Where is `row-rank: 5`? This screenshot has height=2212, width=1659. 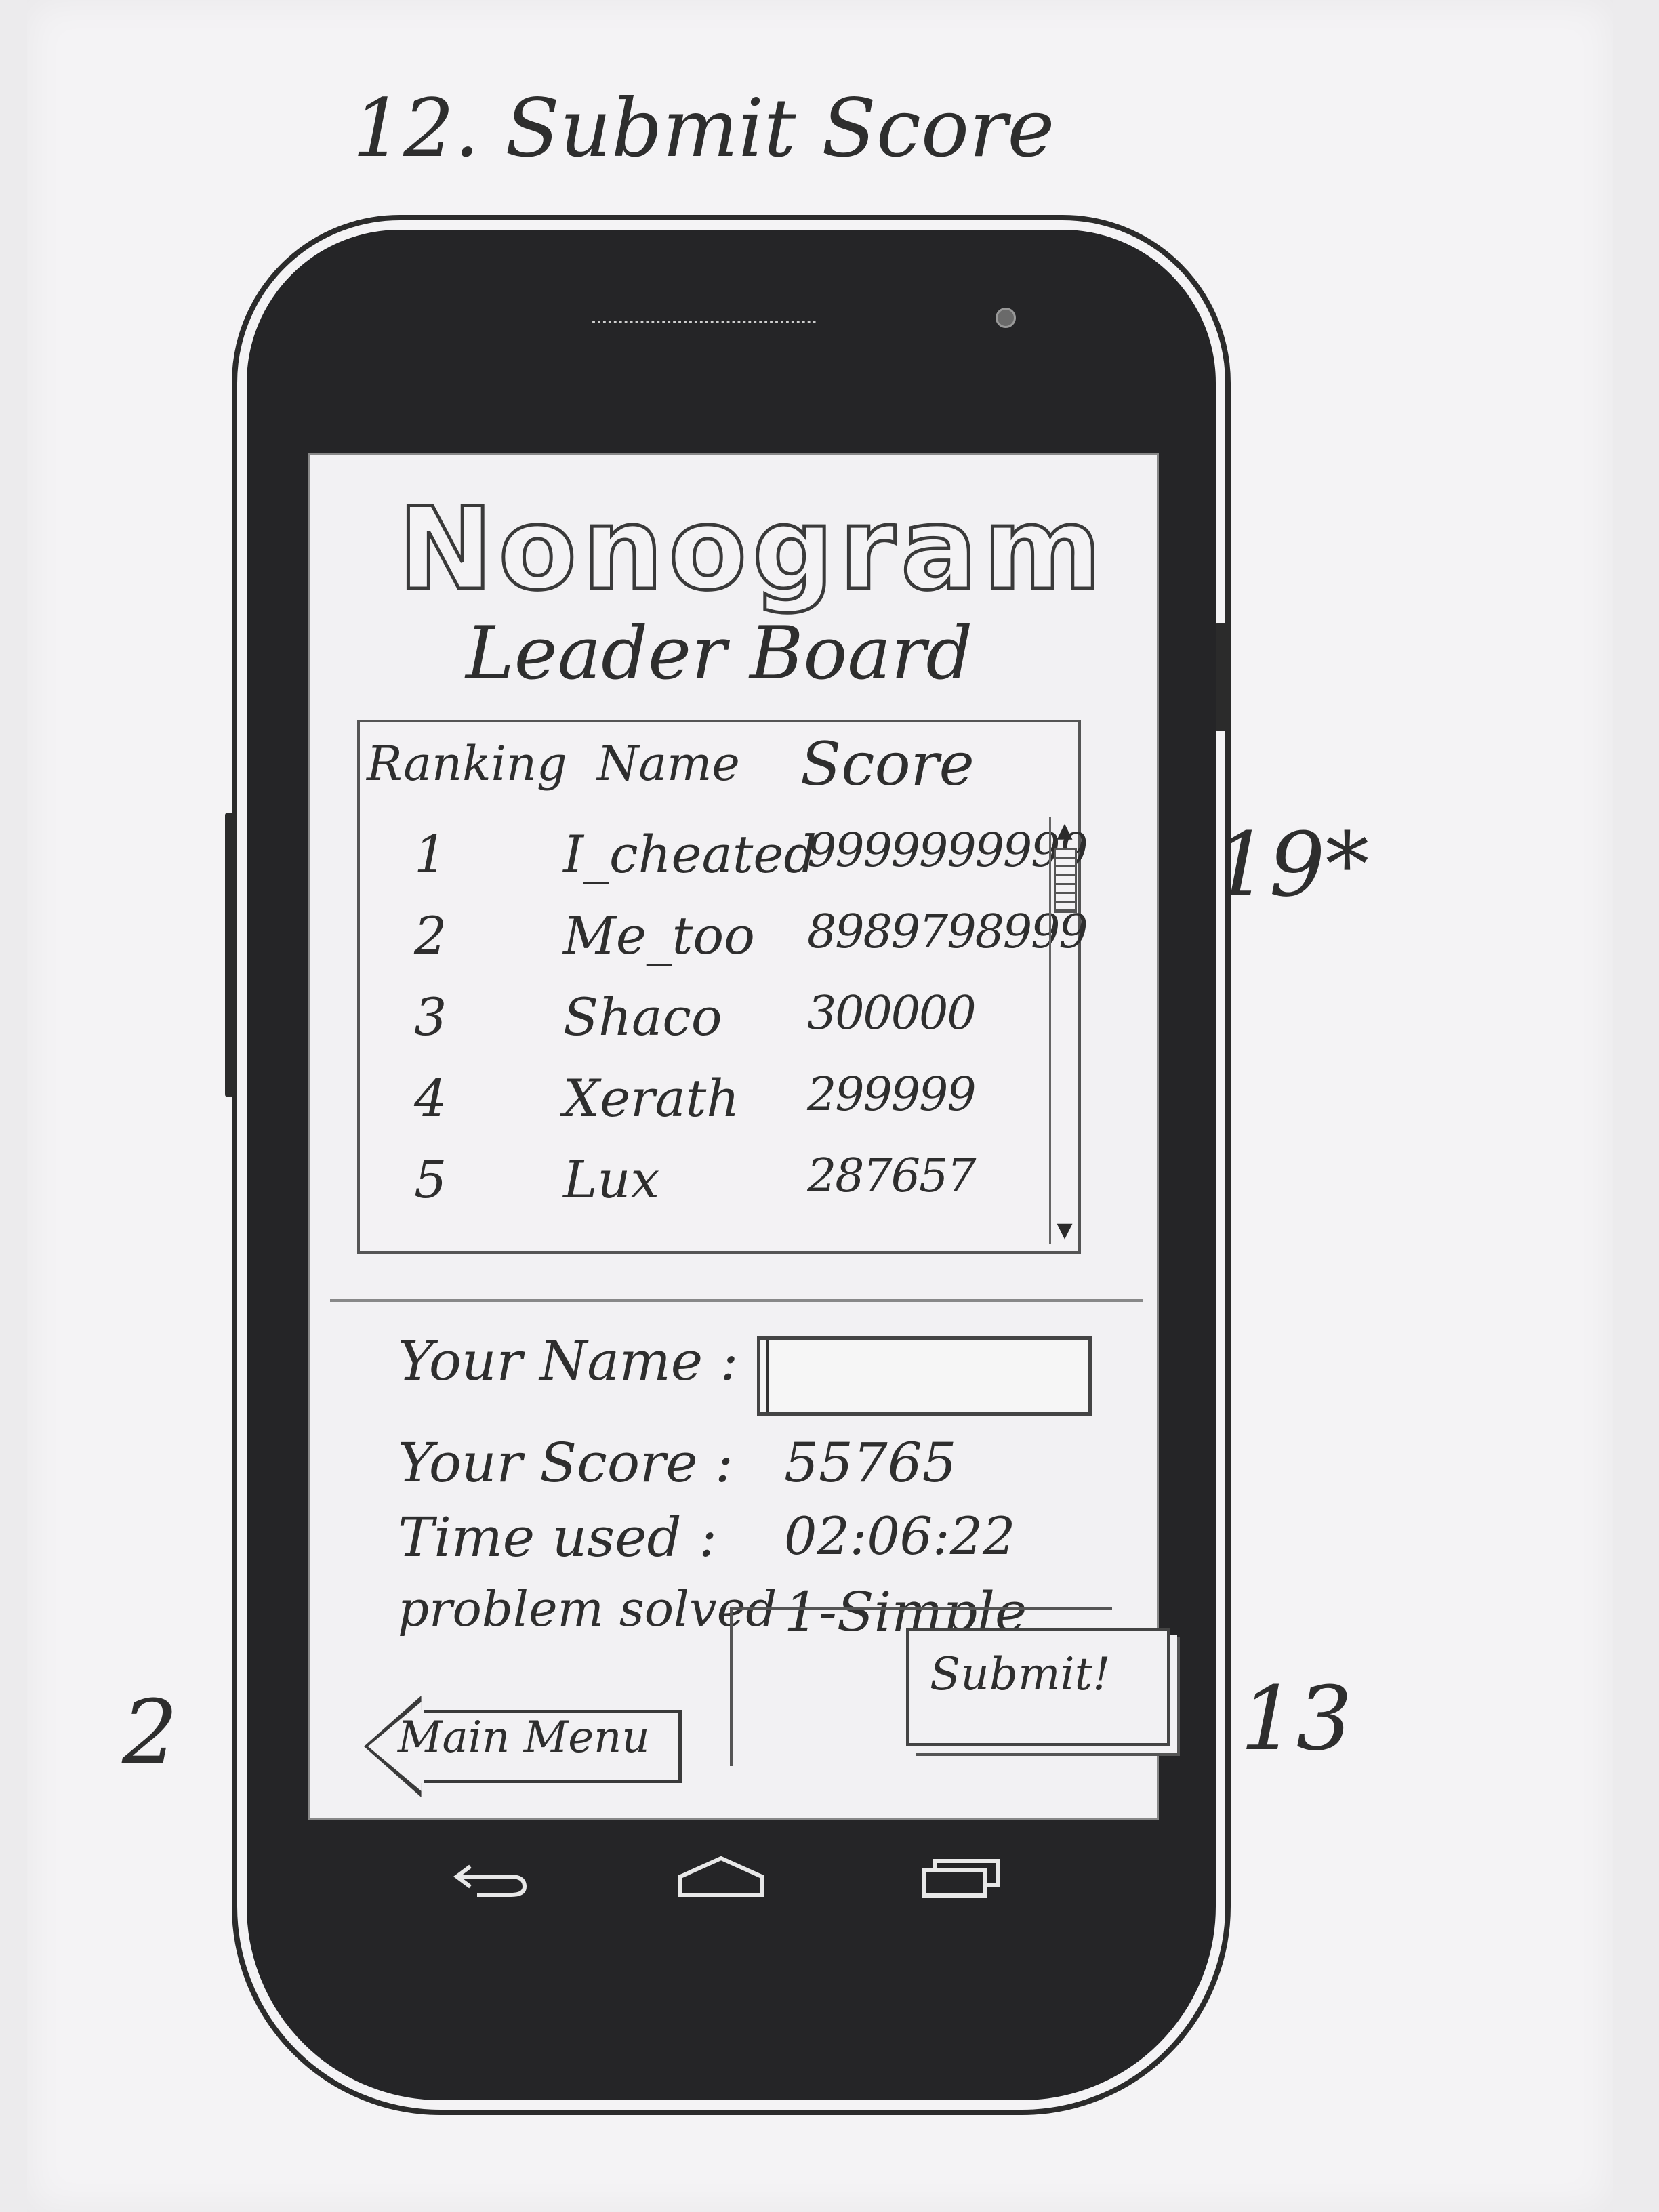
row-rank: 5 is located at coordinates (431, 1180).